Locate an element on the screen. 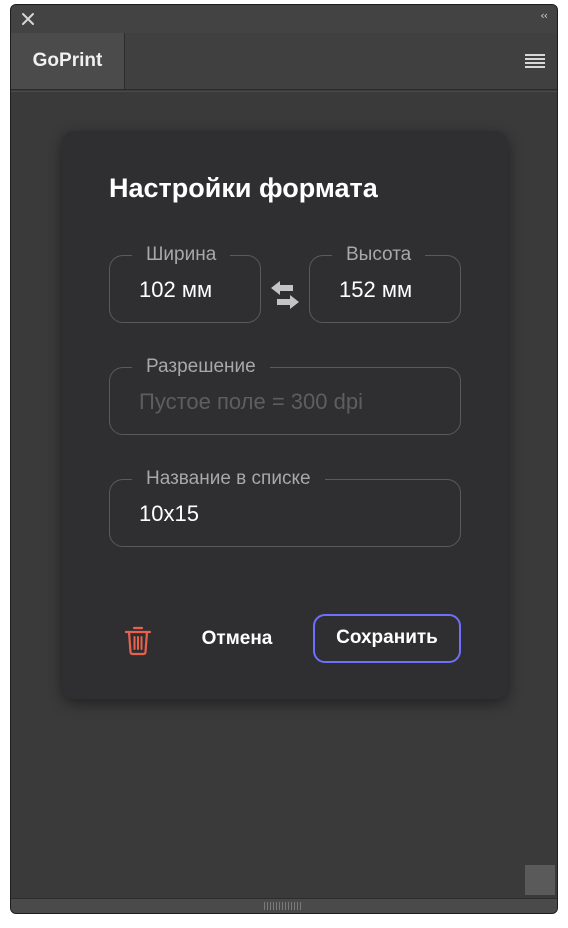 This screenshot has height=928, width=568. height-value: 152 мм is located at coordinates (375, 290).